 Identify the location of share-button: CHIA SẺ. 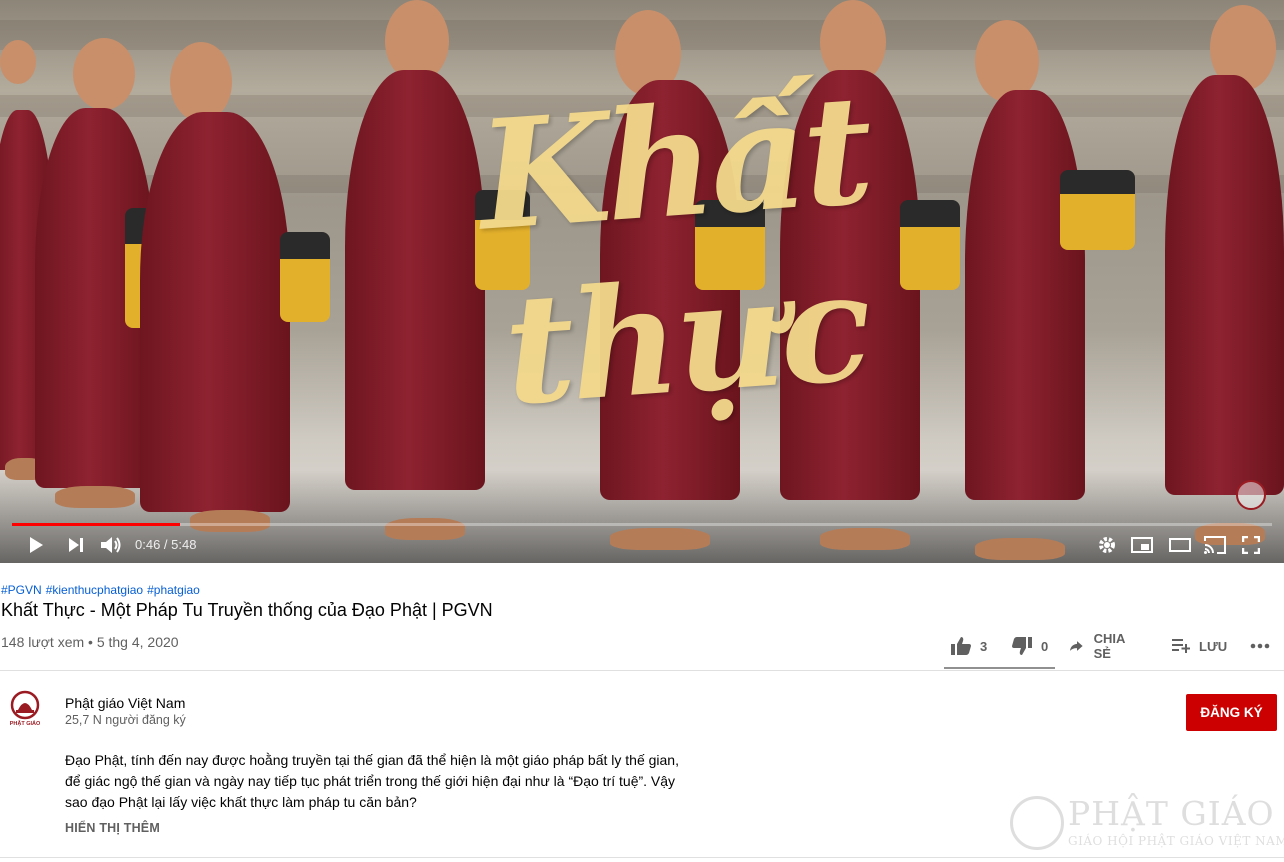
(1100, 646).